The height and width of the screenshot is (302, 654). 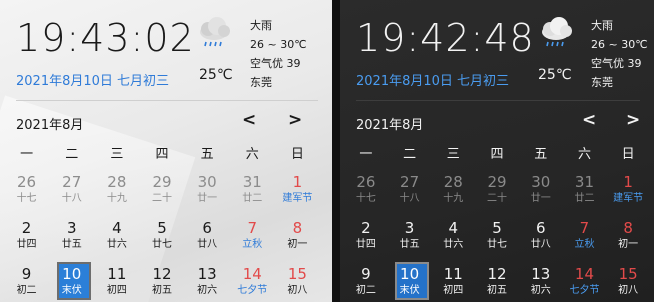 What do you see at coordinates (497, 244) in the screenshot?
I see `lunar-date-label: 廿七` at bounding box center [497, 244].